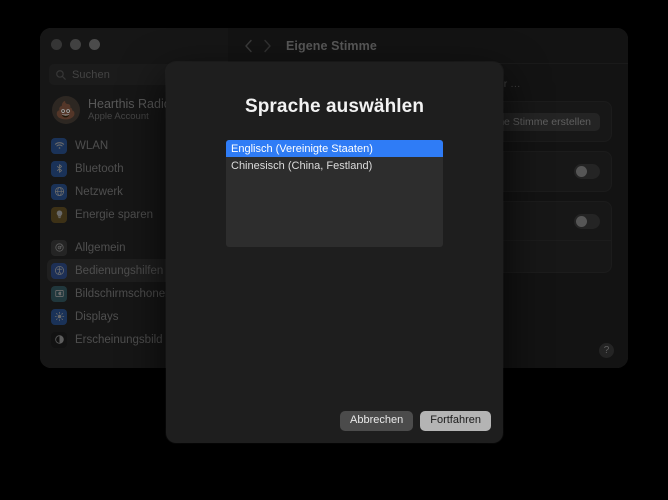 The height and width of the screenshot is (500, 668). What do you see at coordinates (119, 270) in the screenshot?
I see `sidebar-item-label: Bedienungshilfen` at bounding box center [119, 270].